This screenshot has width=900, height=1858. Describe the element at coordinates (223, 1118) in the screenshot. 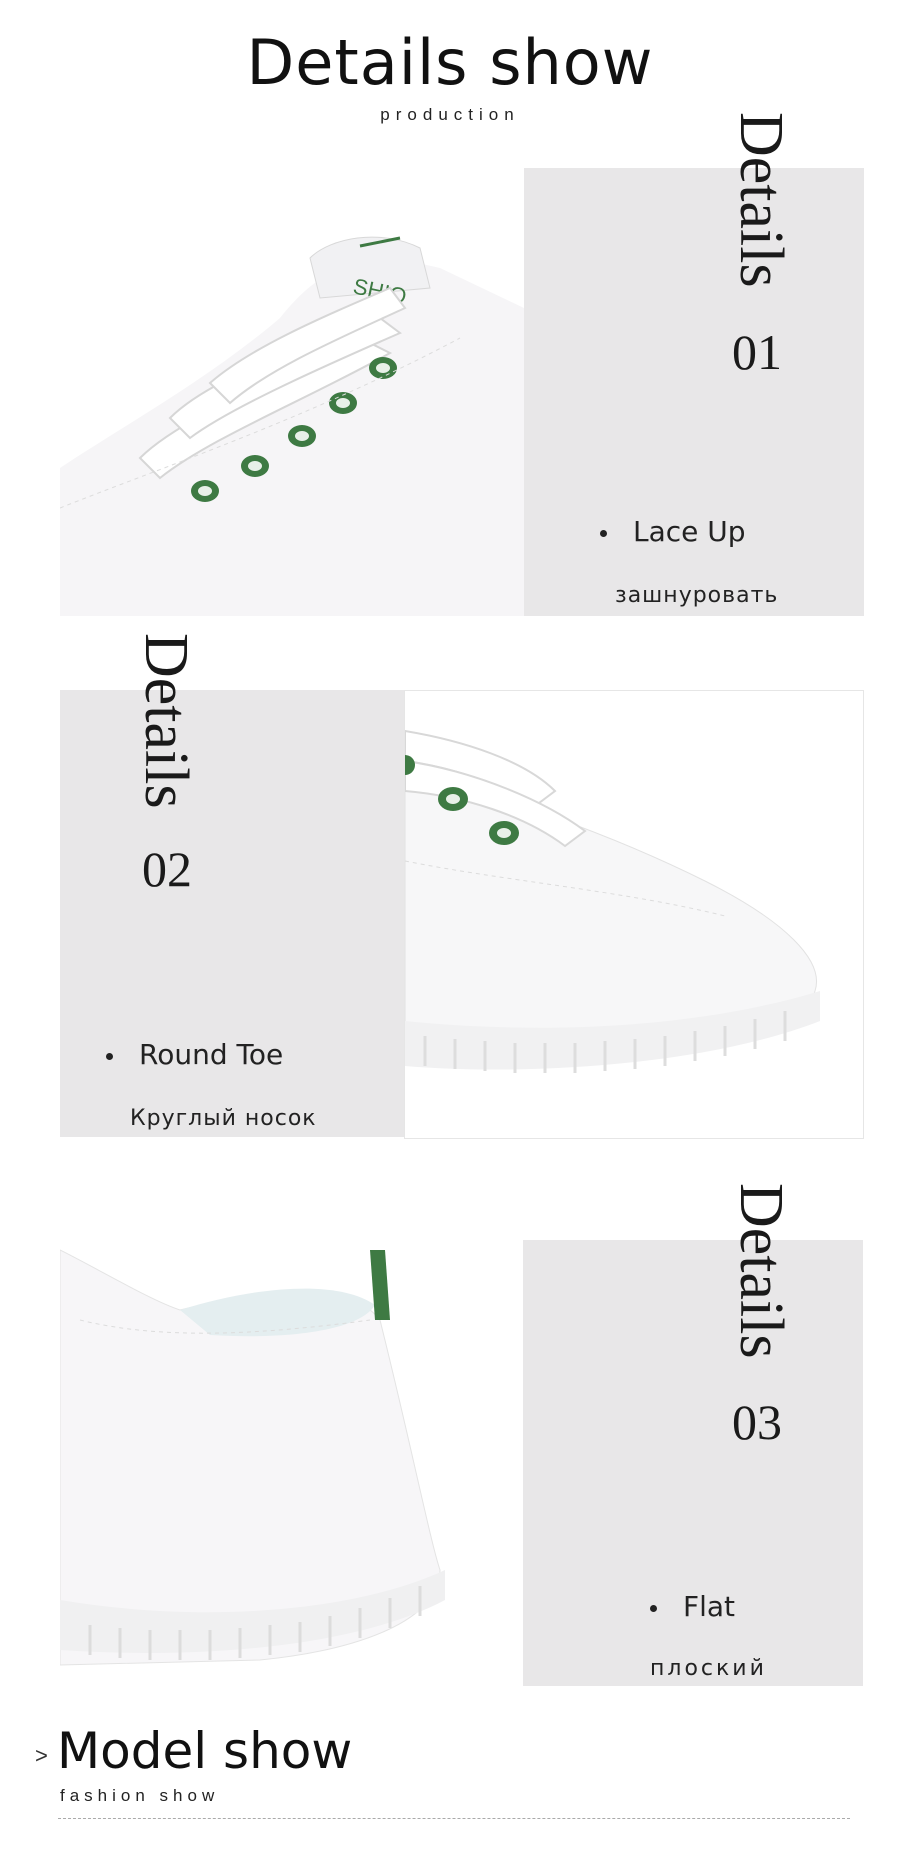

I see `detail-02-feature-ru: Круглый носок` at that location.